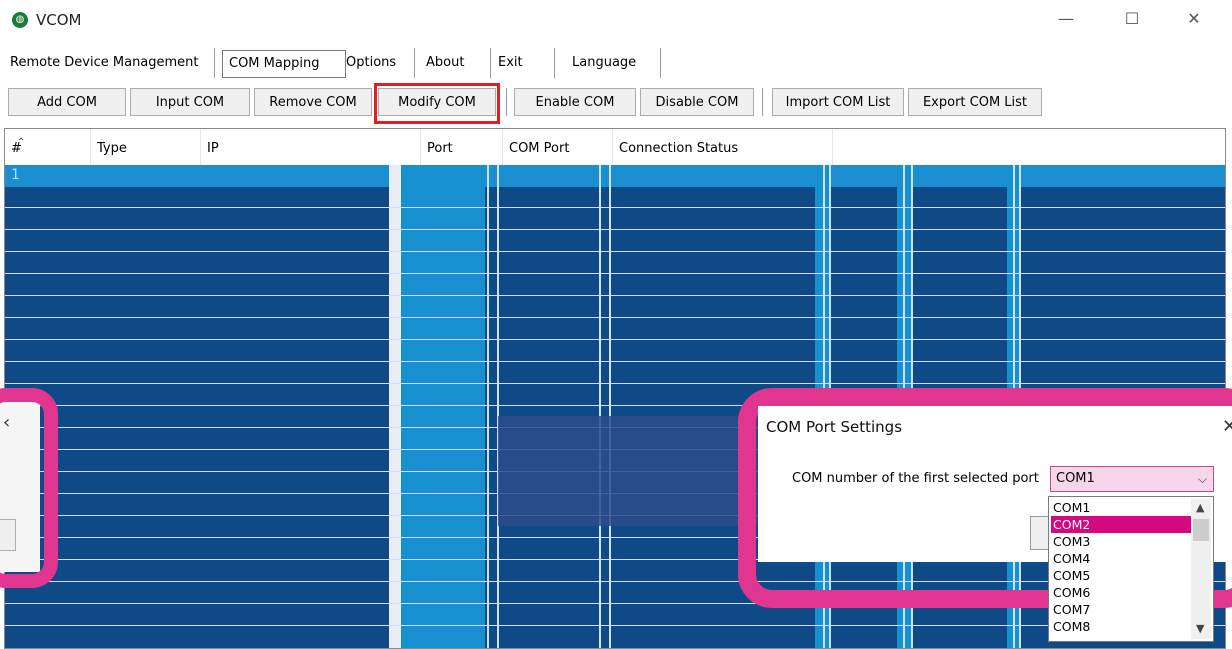 The height and width of the screenshot is (649, 1232). Describe the element at coordinates (109, 63) in the screenshot. I see `menu-remote-device-management: Remote Device Management` at that location.